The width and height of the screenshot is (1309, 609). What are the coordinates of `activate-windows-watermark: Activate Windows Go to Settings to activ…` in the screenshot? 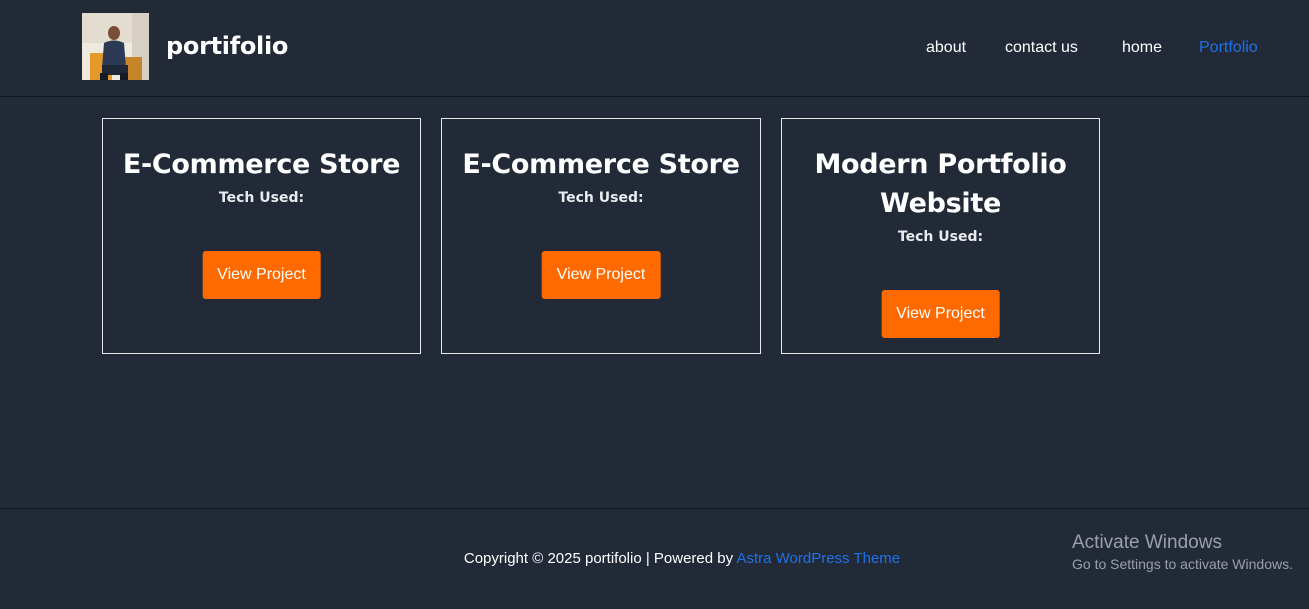 It's located at (1182, 553).